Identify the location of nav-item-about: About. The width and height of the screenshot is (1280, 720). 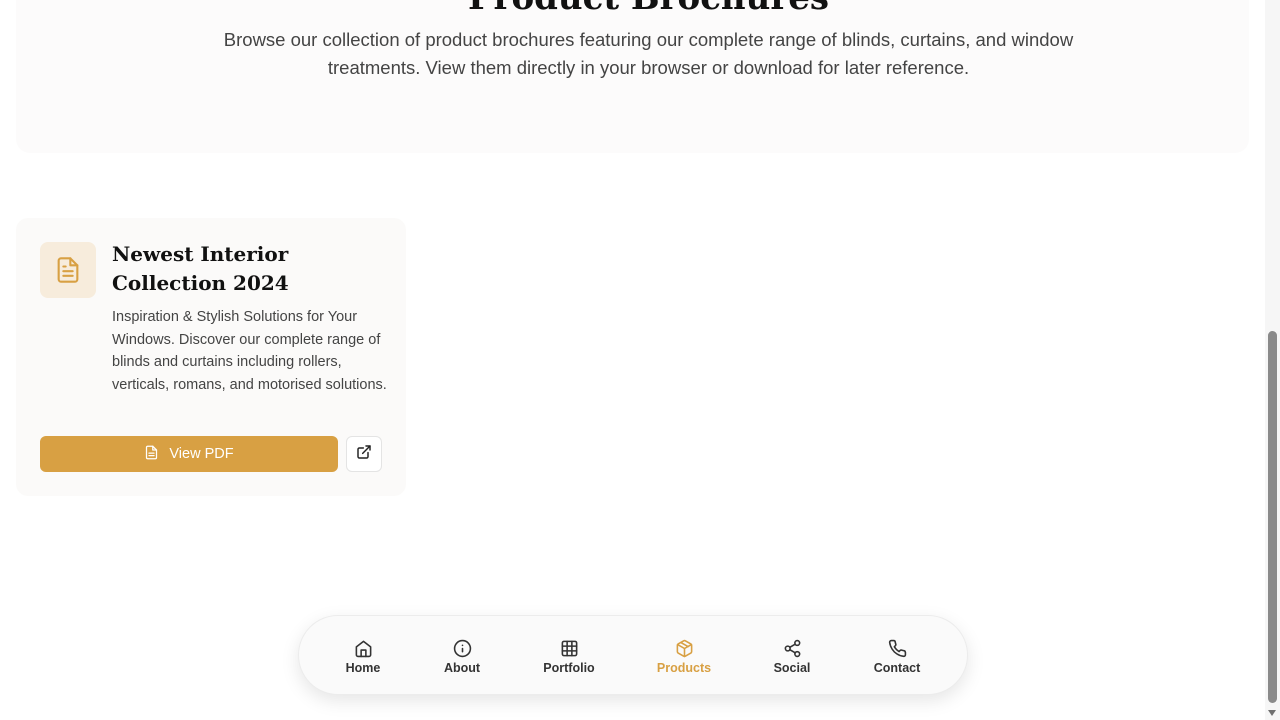
(462, 656).